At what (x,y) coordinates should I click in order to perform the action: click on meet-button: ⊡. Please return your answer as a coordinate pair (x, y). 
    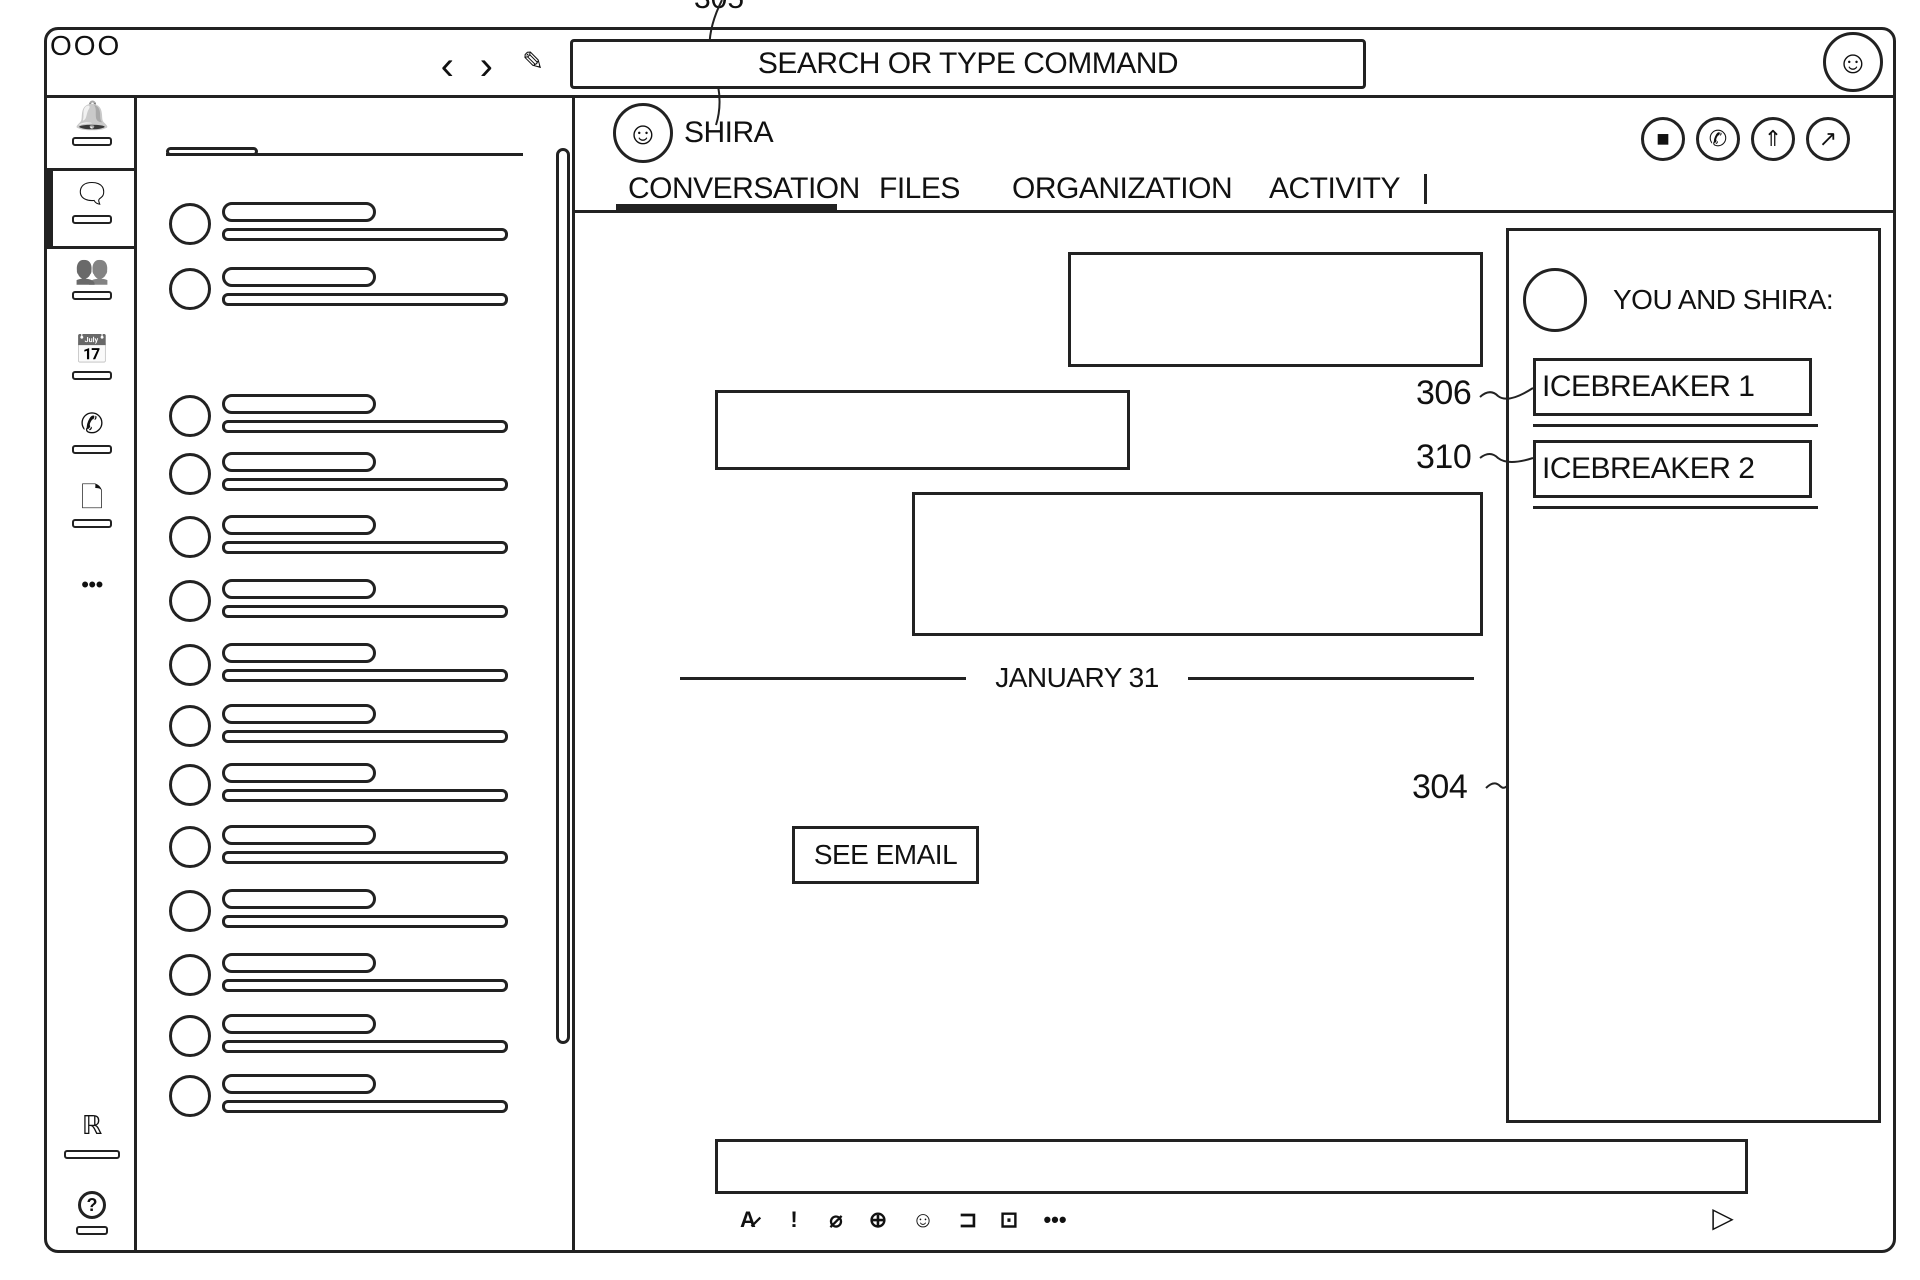
    Looking at the image, I should click on (1009, 1220).